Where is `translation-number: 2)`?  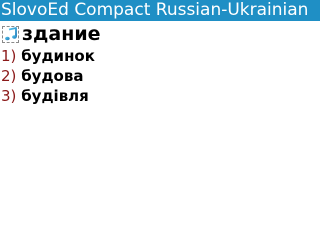
translation-number: 2) is located at coordinates (9, 76).